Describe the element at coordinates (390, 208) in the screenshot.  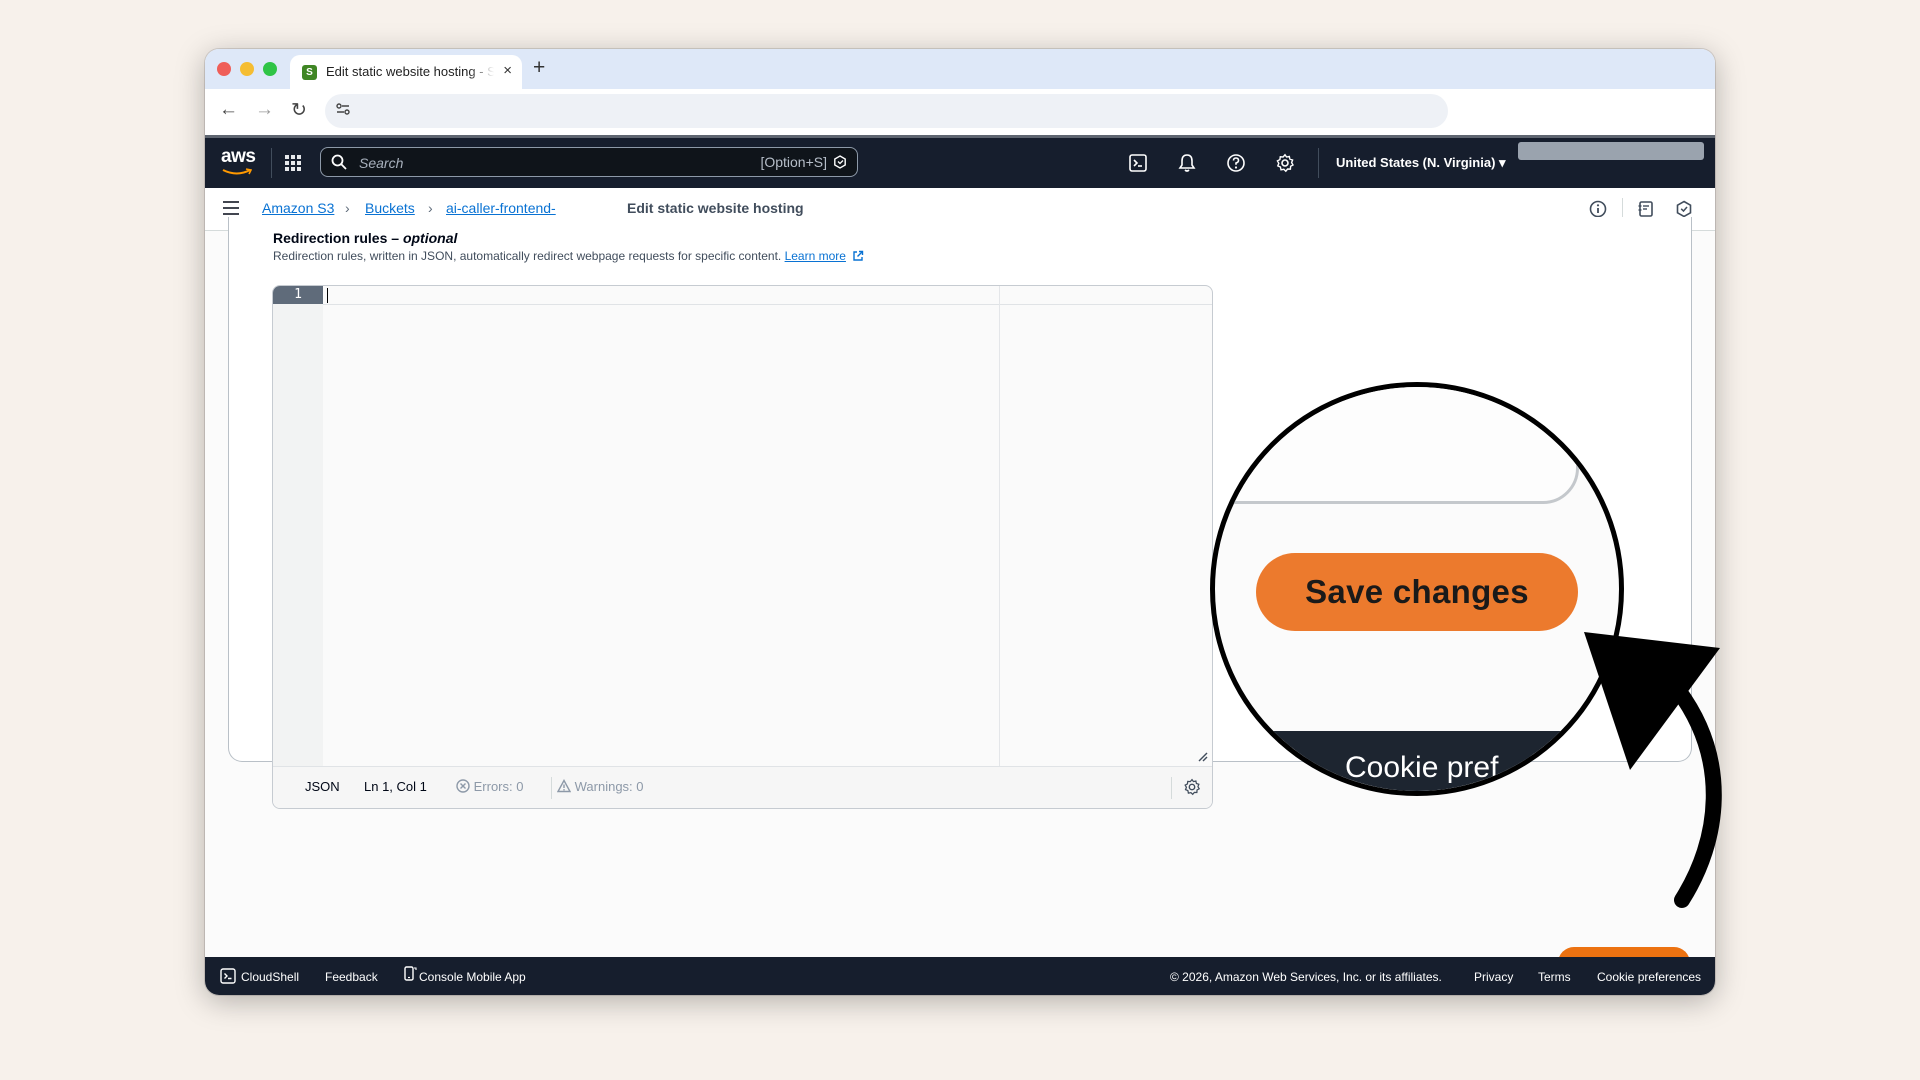
I see `breadcrumb-buckets: Buckets` at that location.